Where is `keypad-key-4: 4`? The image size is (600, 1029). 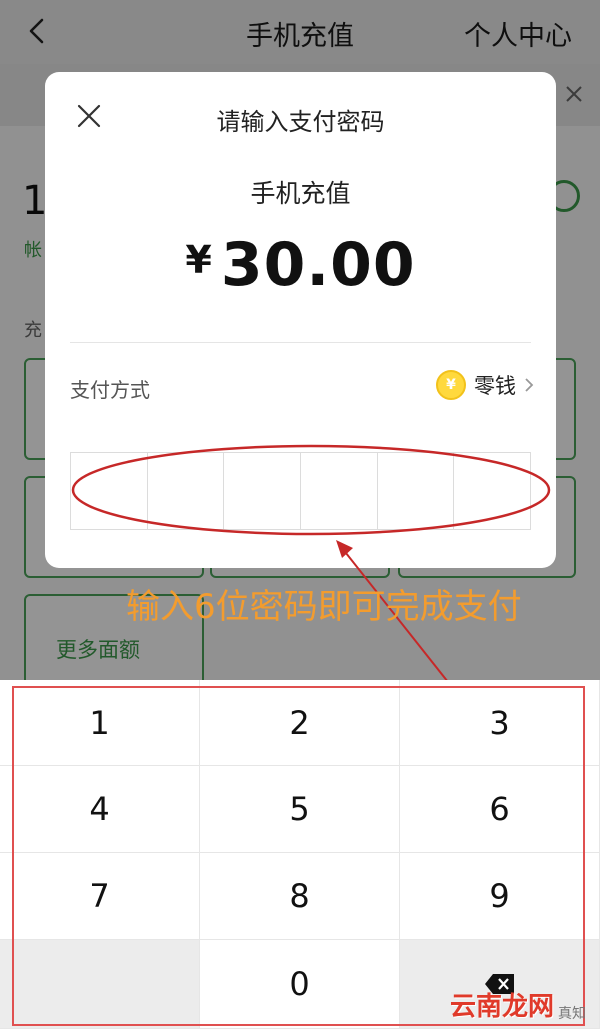 keypad-key-4: 4 is located at coordinates (100, 809).